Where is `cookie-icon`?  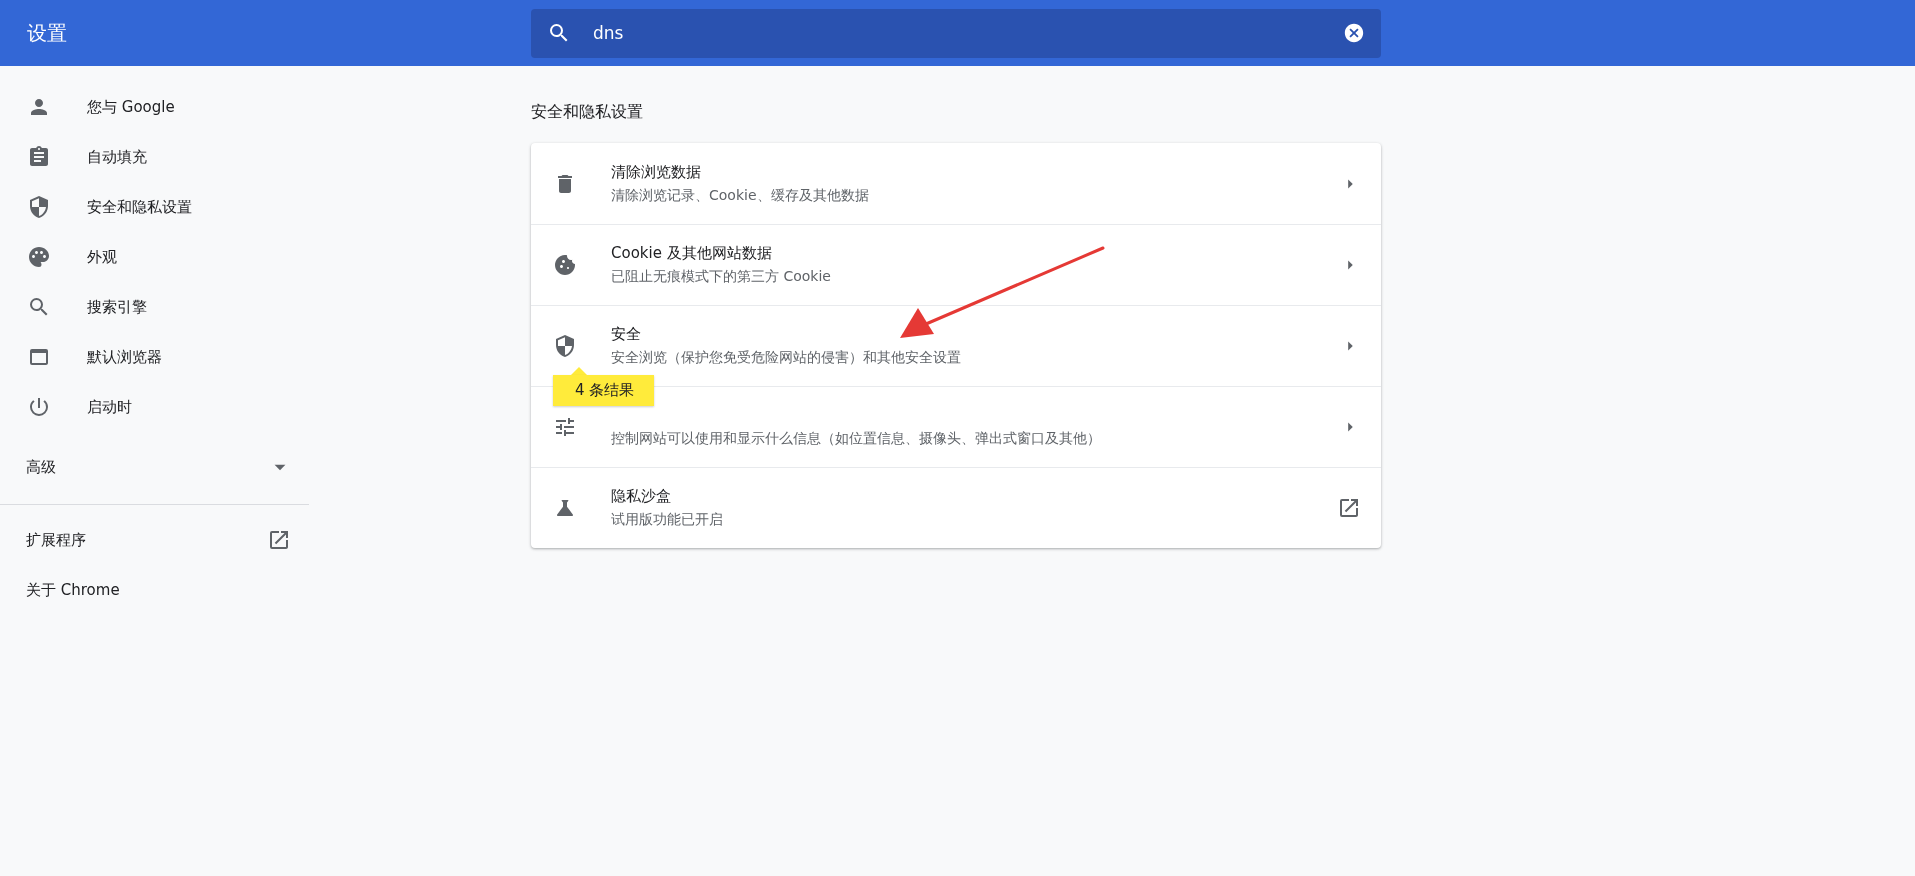
cookie-icon is located at coordinates (565, 265).